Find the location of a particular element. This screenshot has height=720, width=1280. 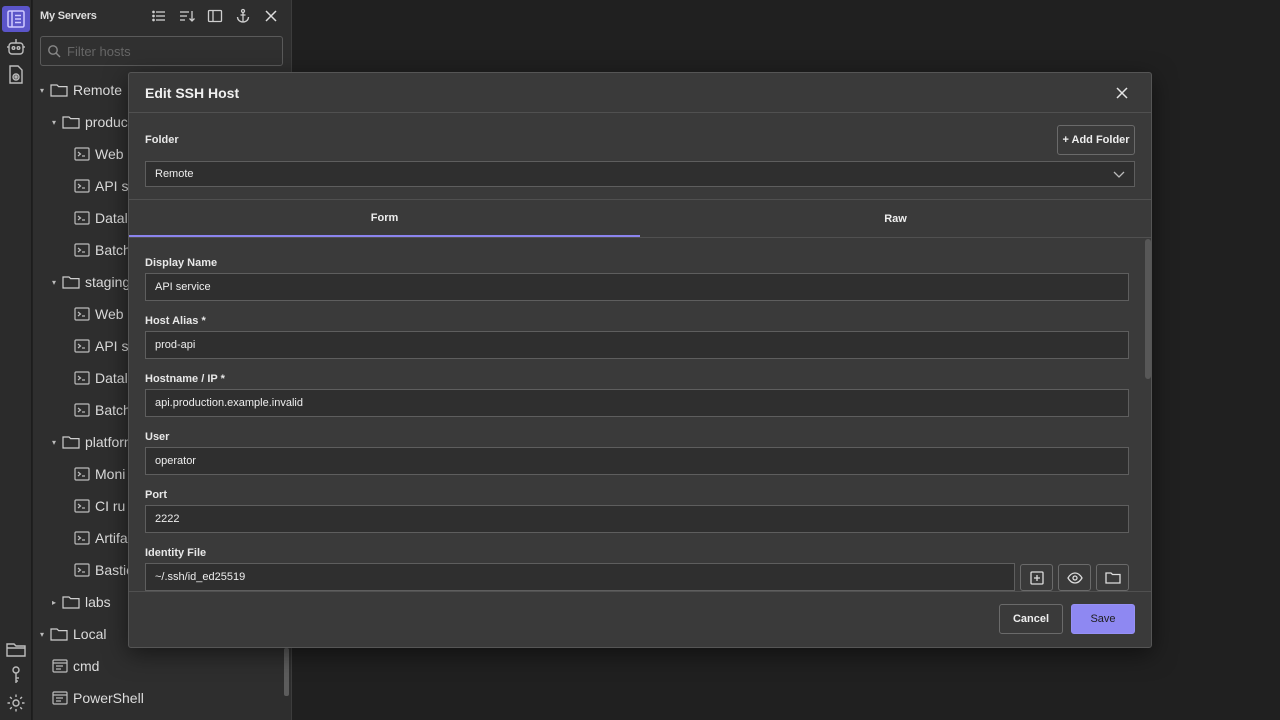

tree-item-label: Batch is located at coordinates (113, 250).